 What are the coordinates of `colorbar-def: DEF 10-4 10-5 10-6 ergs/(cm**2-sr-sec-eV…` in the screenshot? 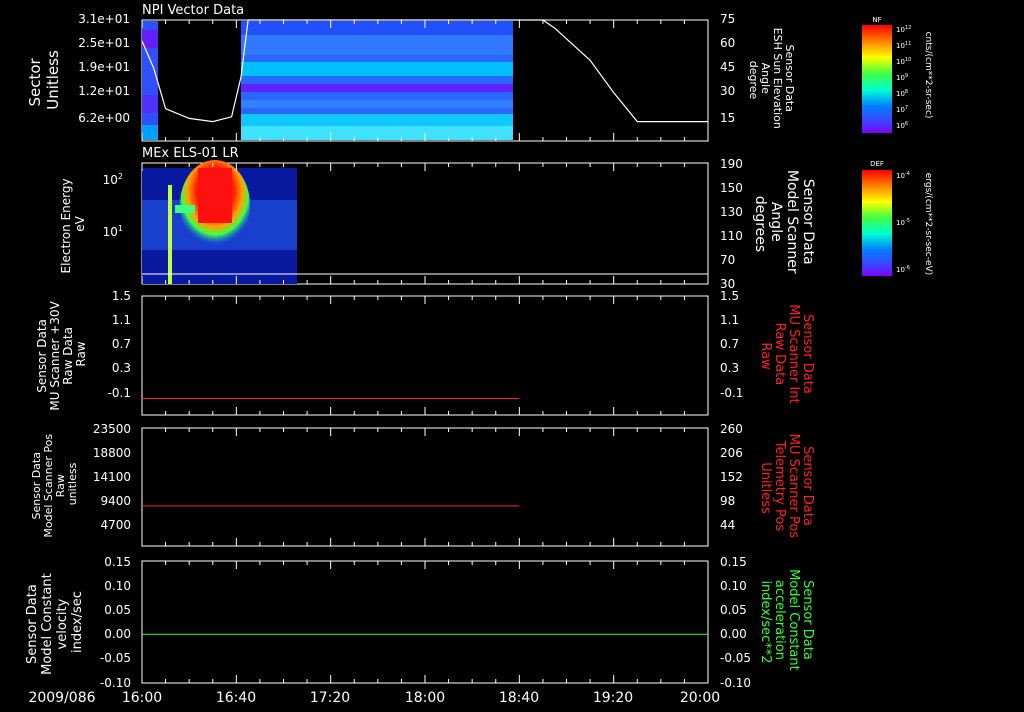 It's located at (897, 218).